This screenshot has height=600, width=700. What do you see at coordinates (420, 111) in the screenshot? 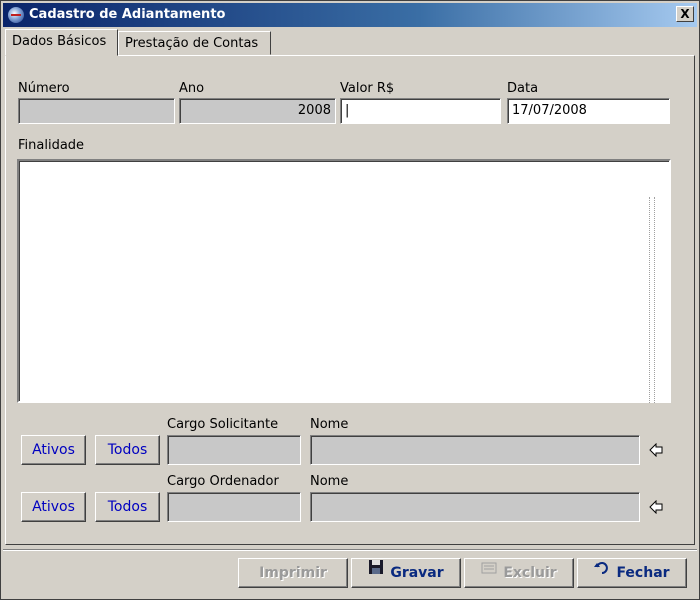
I see `valor-field: |` at bounding box center [420, 111].